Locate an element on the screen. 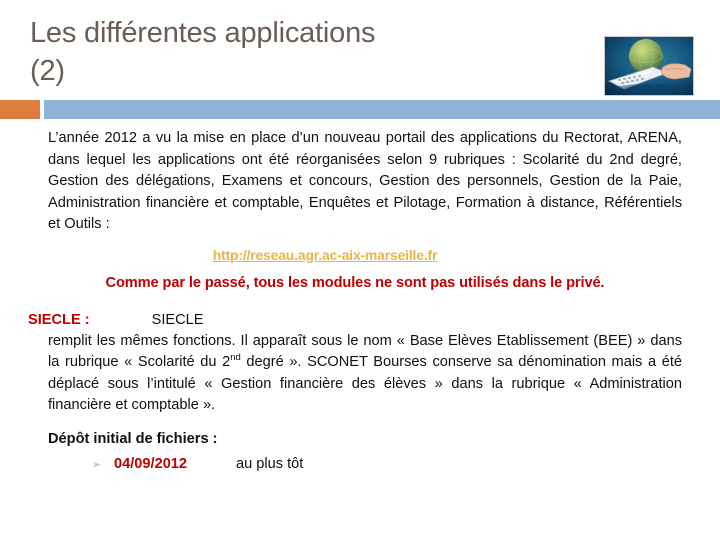 Image resolution: width=720 pixels, height=540 pixels. depot-date: 04/09/2012 is located at coordinates (151, 463).